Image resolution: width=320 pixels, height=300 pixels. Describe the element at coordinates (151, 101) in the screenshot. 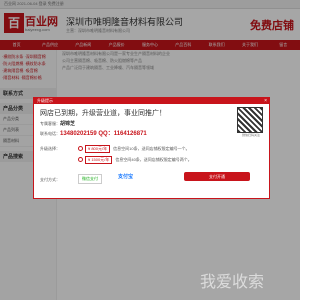

I see `modal-header: 升级提示 ×` at that location.